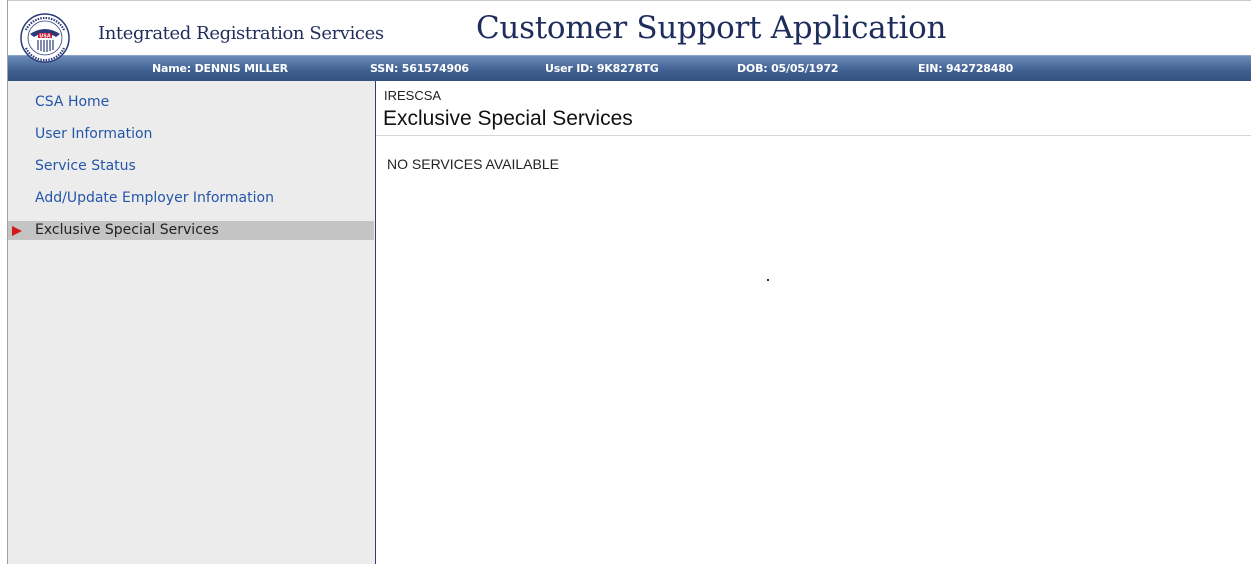 This screenshot has height=564, width=1251. I want to click on user-dob: DOB: 05/05/1972, so click(788, 68).